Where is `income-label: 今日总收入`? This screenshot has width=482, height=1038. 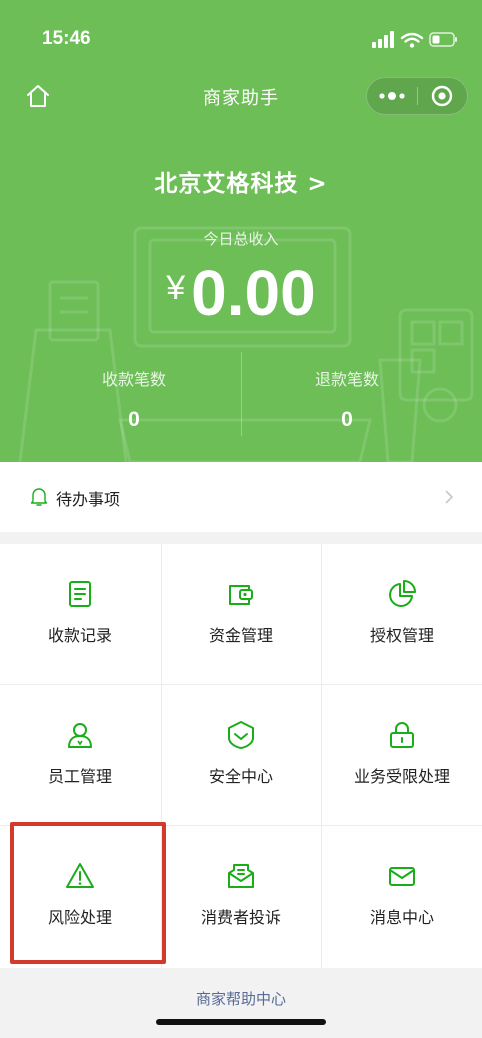
income-label: 今日总收入 is located at coordinates (241, 239).